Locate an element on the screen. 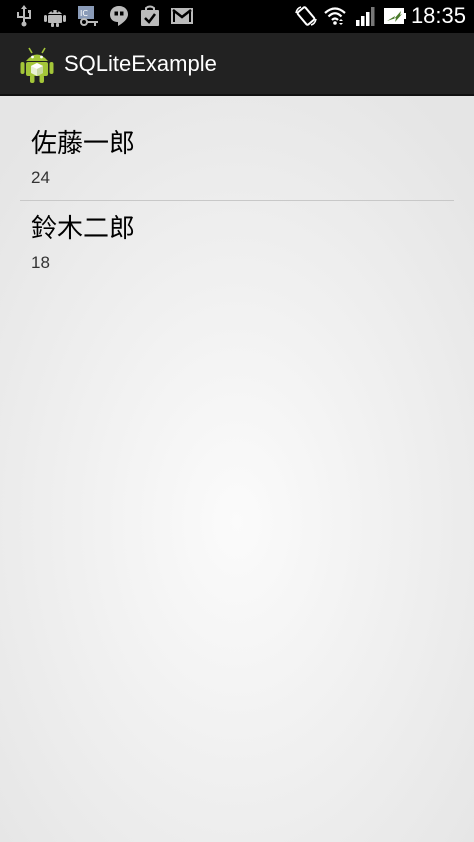 This screenshot has height=842, width=474. ic-key-icon: IC is located at coordinates (88, 16).